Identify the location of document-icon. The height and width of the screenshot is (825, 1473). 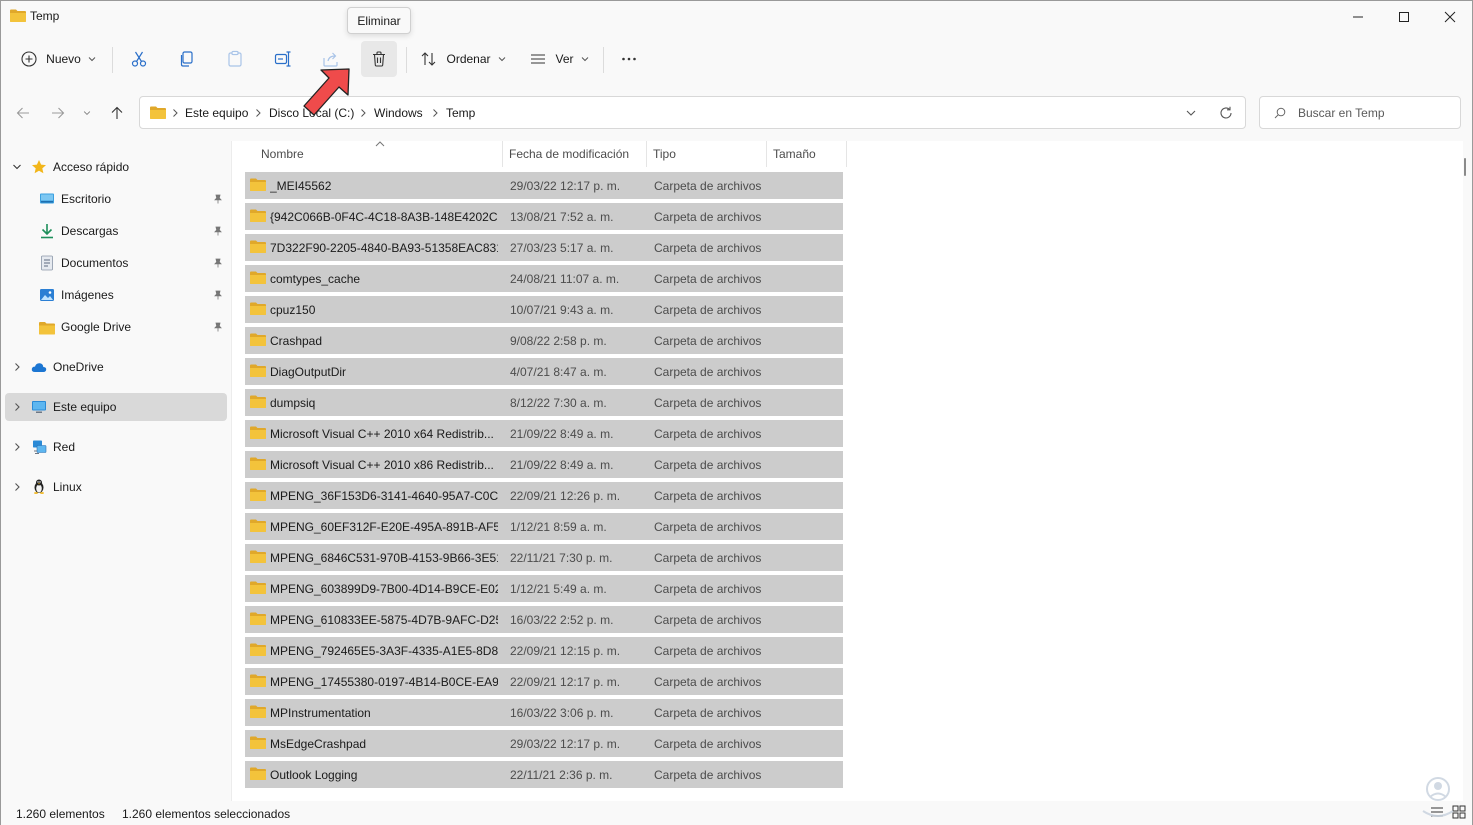
(47, 263).